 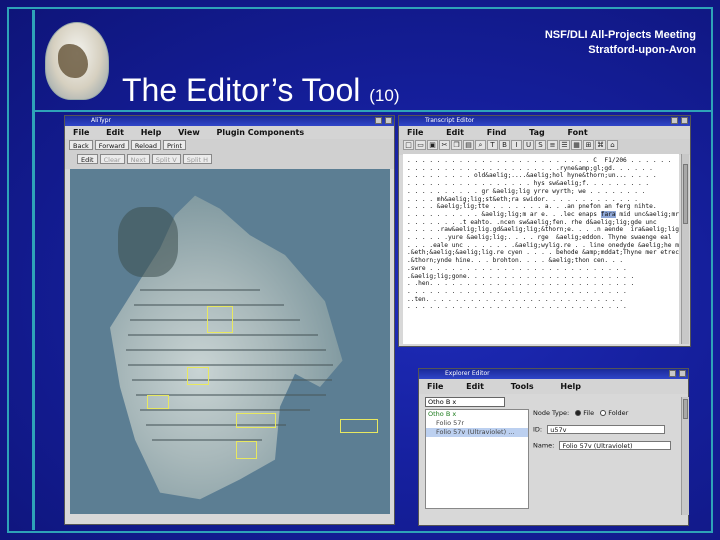 I want to click on split-v-button: Split V, so click(x=166, y=159).